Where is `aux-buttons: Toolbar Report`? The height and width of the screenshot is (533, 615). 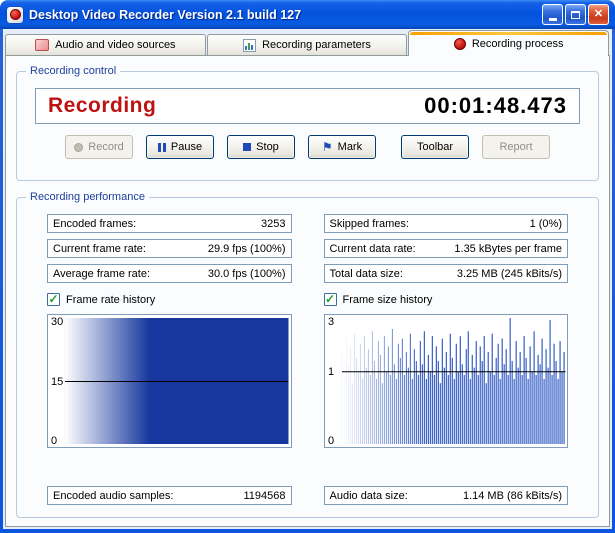
aux-buttons: Toolbar Report is located at coordinates (475, 147).